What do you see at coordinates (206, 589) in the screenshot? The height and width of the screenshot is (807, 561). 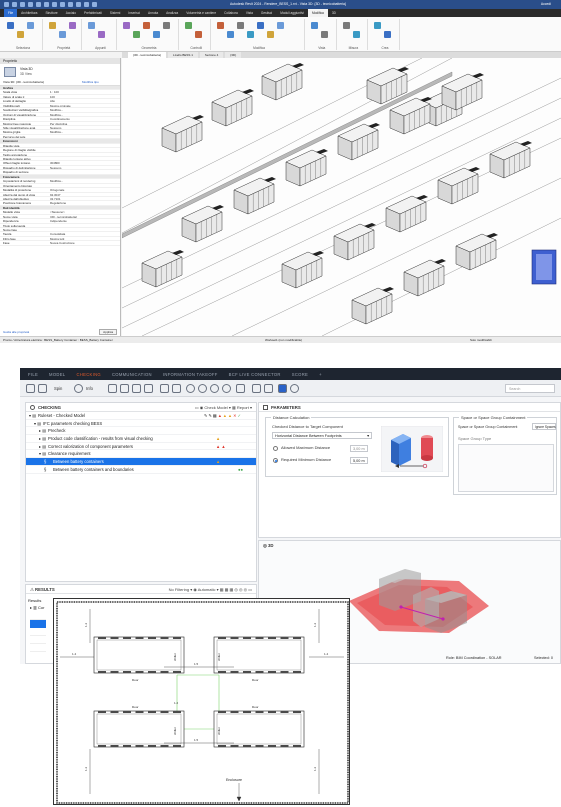 I see `automatic-toggle: ◉ Automatic ▾` at bounding box center [206, 589].